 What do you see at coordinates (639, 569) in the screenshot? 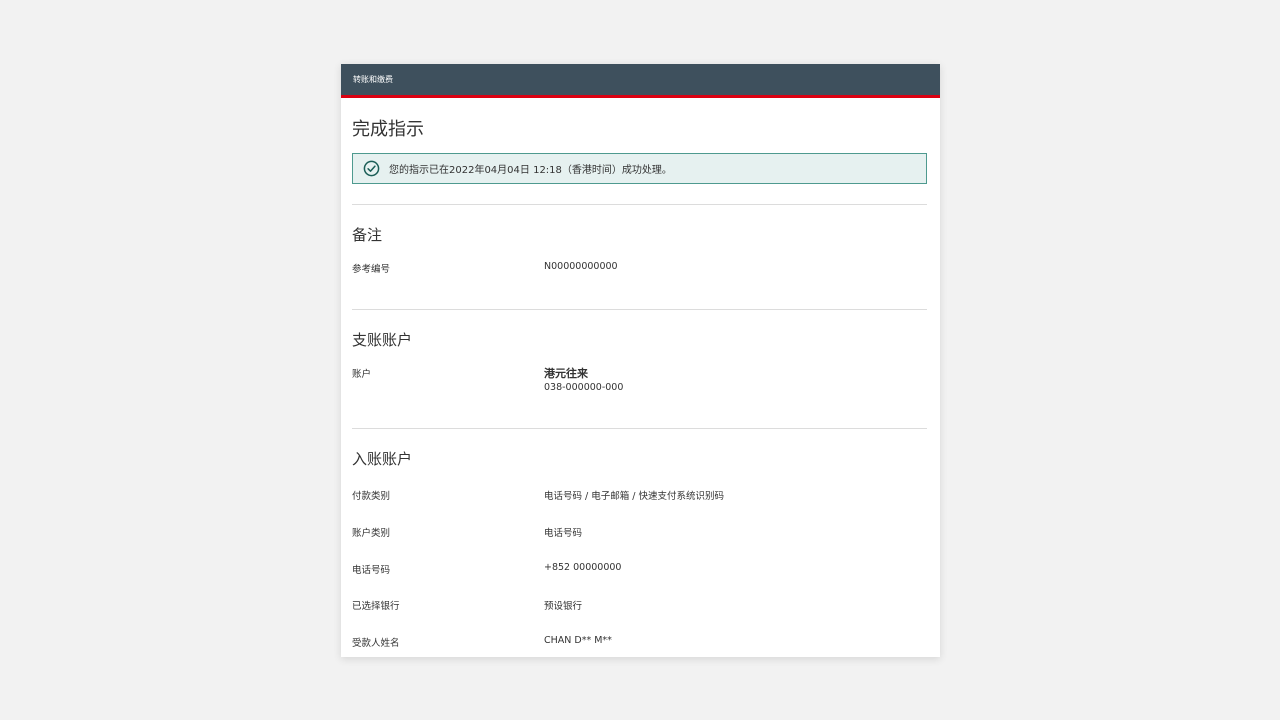
I see `credit-row-phone-number: 电话号码 +852 00000000` at bounding box center [639, 569].